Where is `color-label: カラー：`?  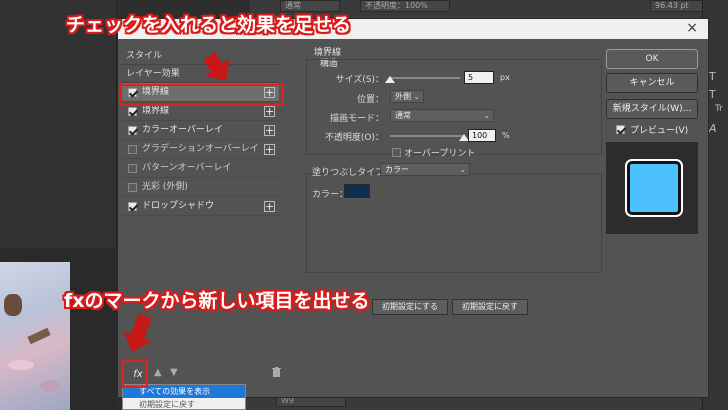 color-label: カラー： is located at coordinates (330, 195).